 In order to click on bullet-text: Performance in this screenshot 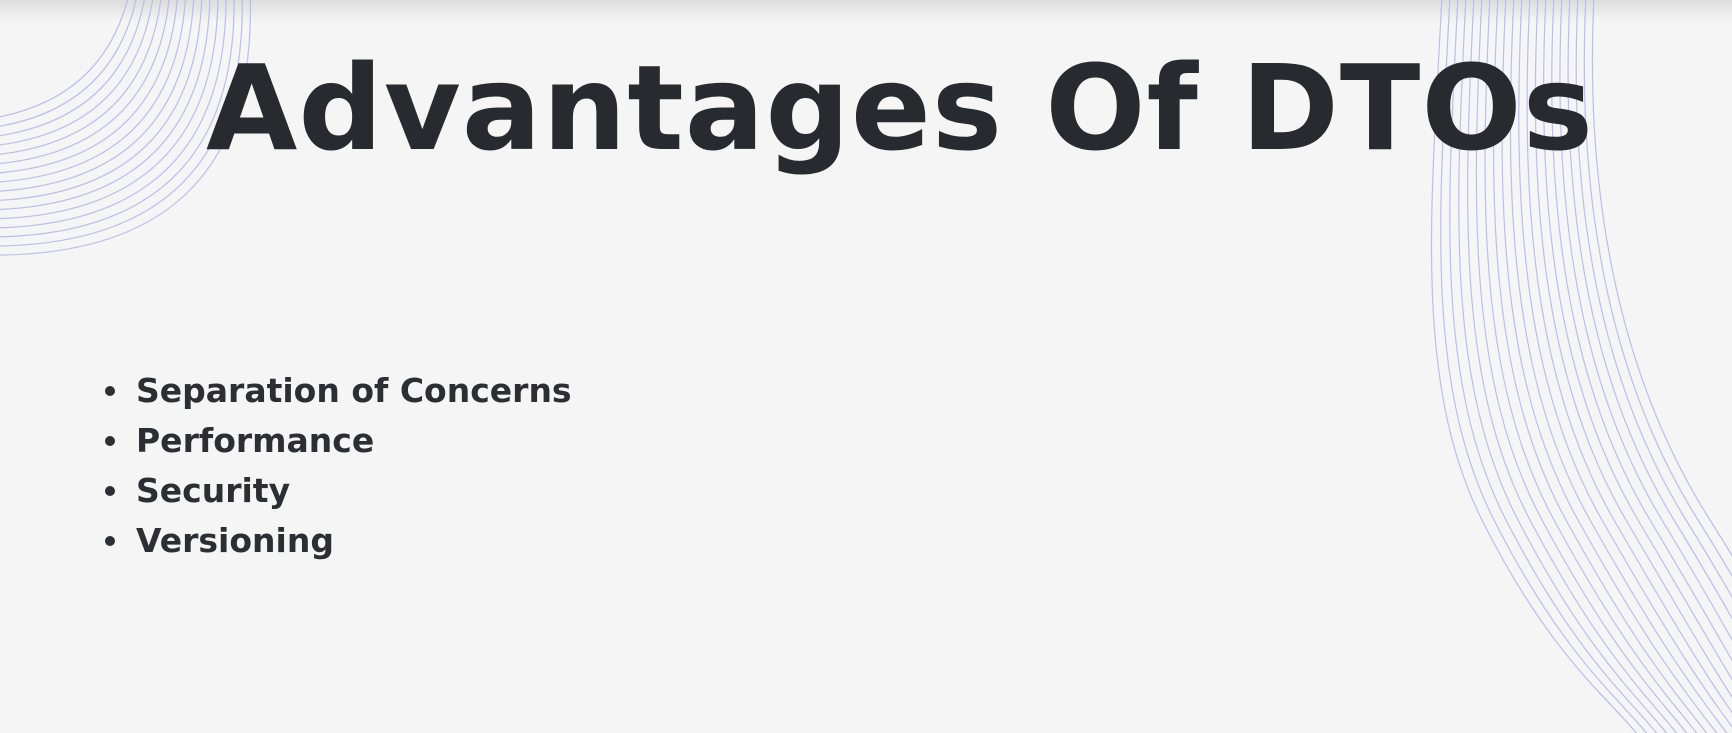, I will do `click(255, 440)`.